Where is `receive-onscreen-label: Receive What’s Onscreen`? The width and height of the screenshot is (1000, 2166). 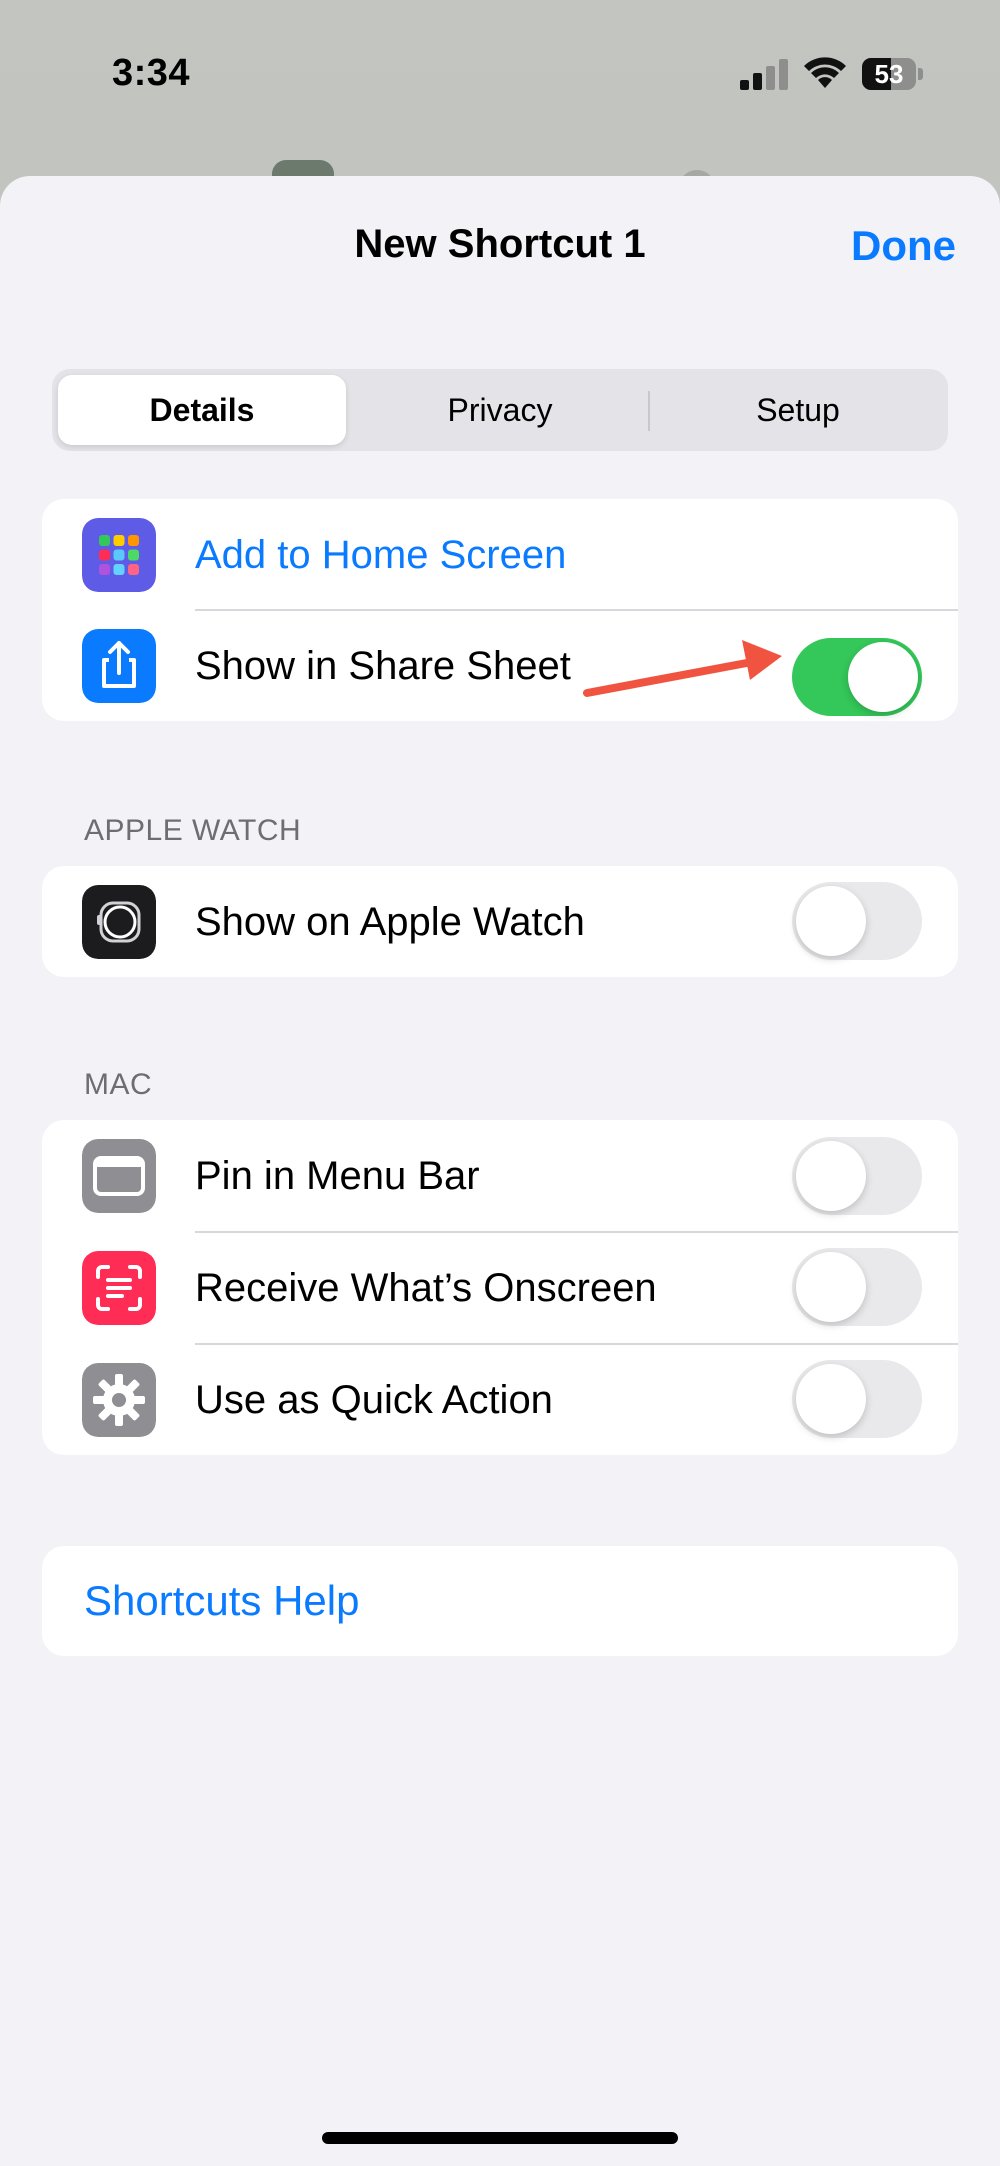 receive-onscreen-label: Receive What’s Onscreen is located at coordinates (426, 1288).